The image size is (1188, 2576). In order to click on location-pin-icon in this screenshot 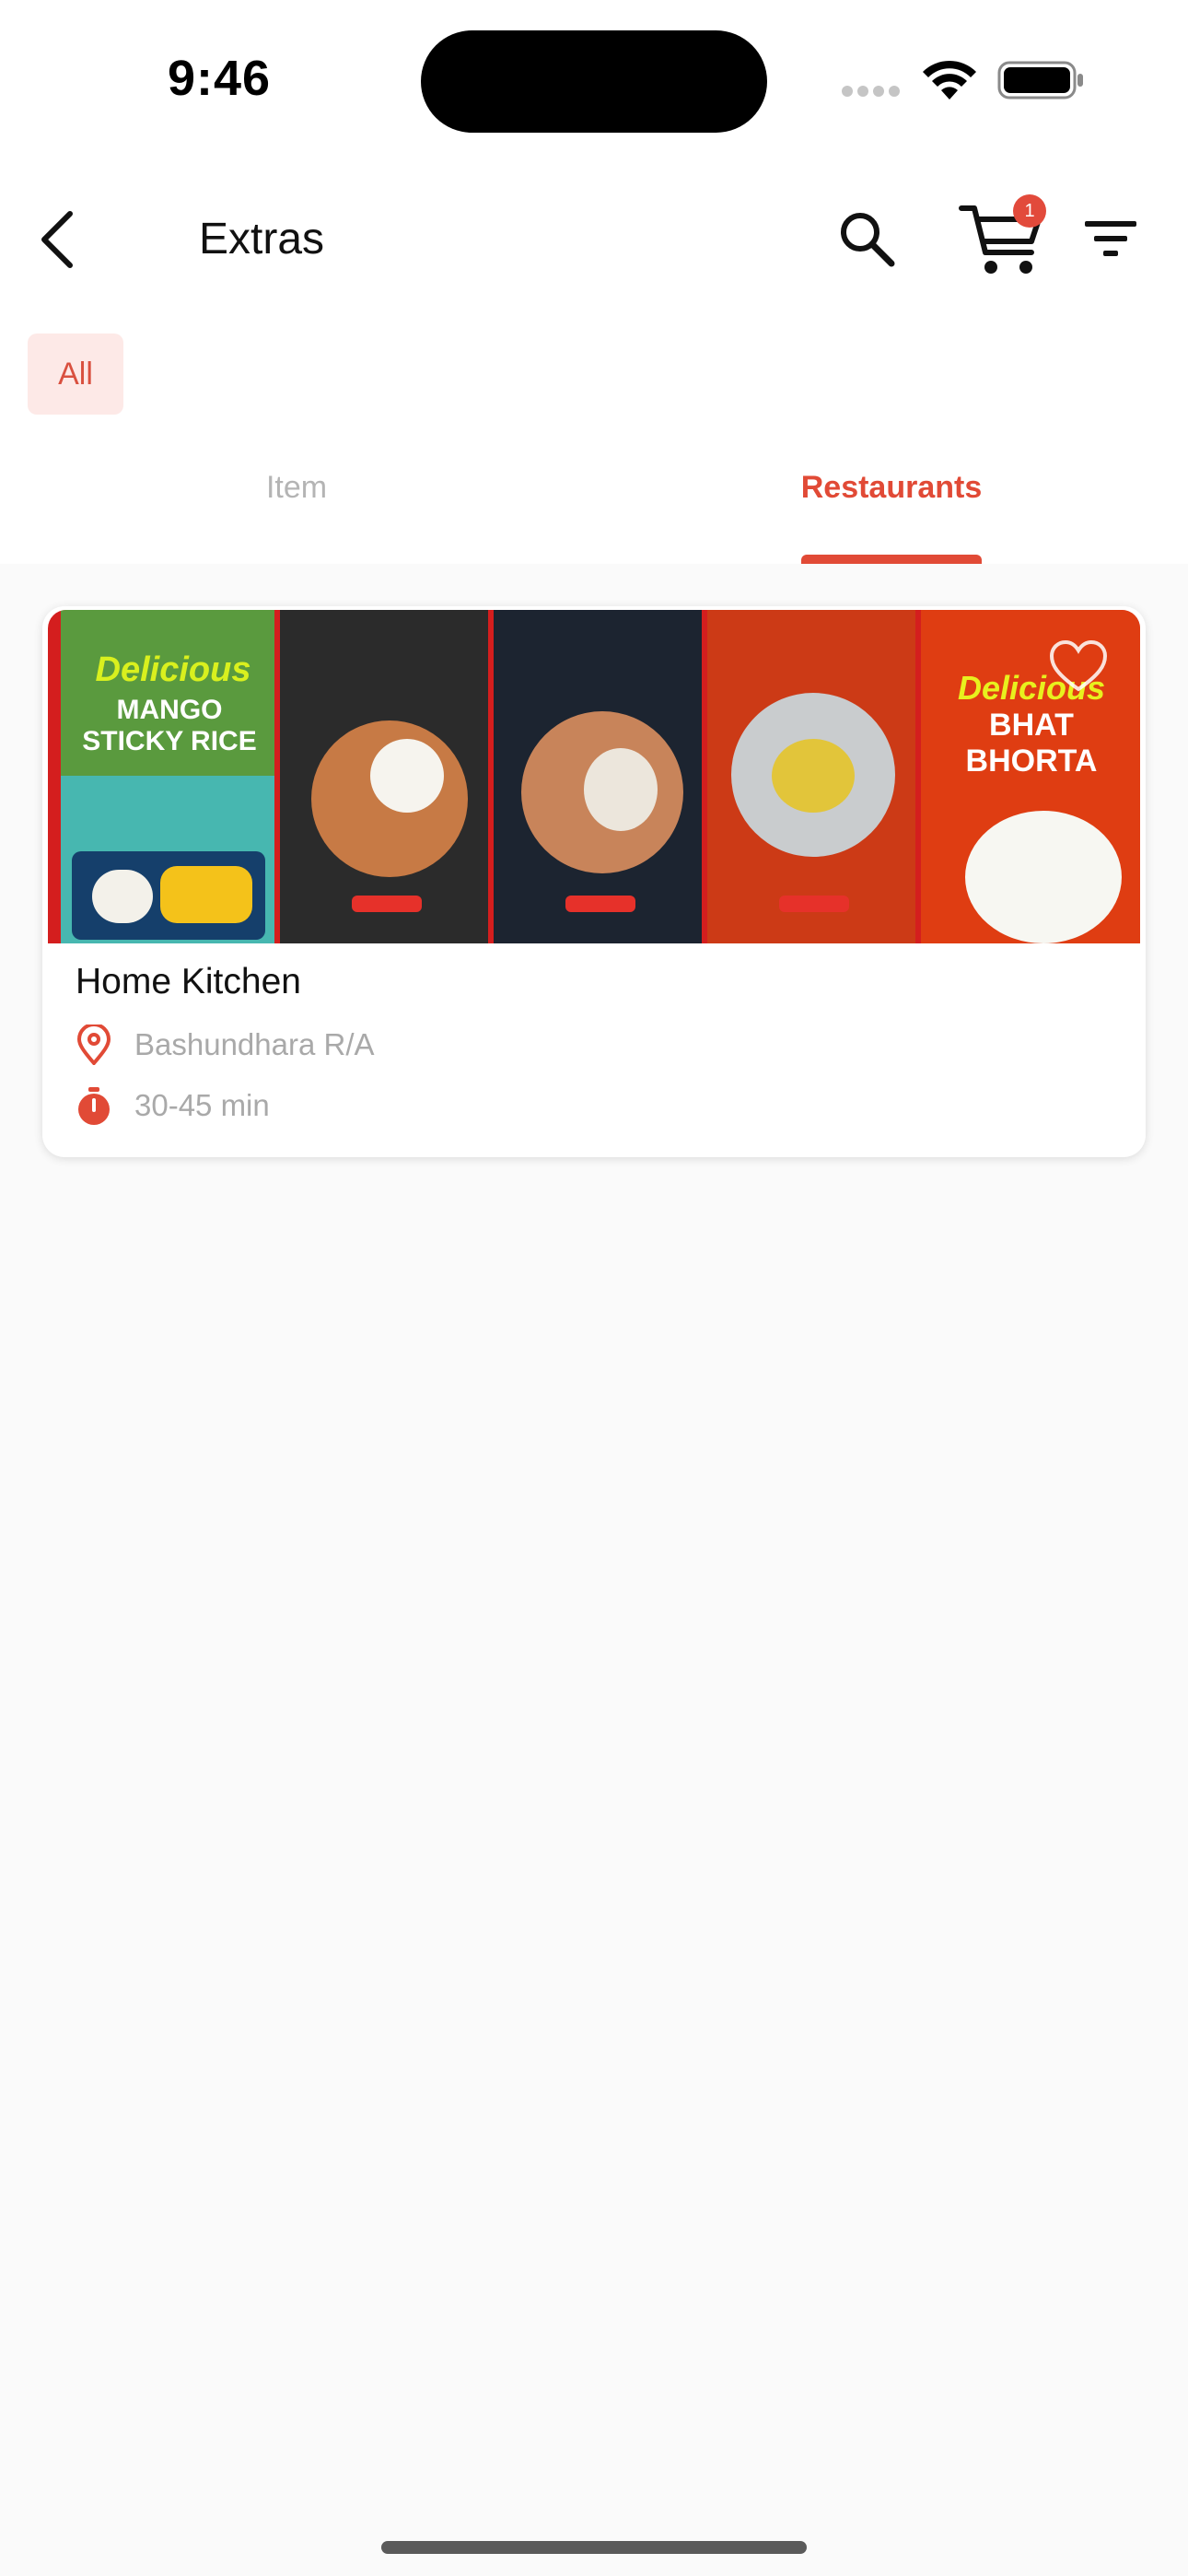, I will do `click(93, 1045)`.